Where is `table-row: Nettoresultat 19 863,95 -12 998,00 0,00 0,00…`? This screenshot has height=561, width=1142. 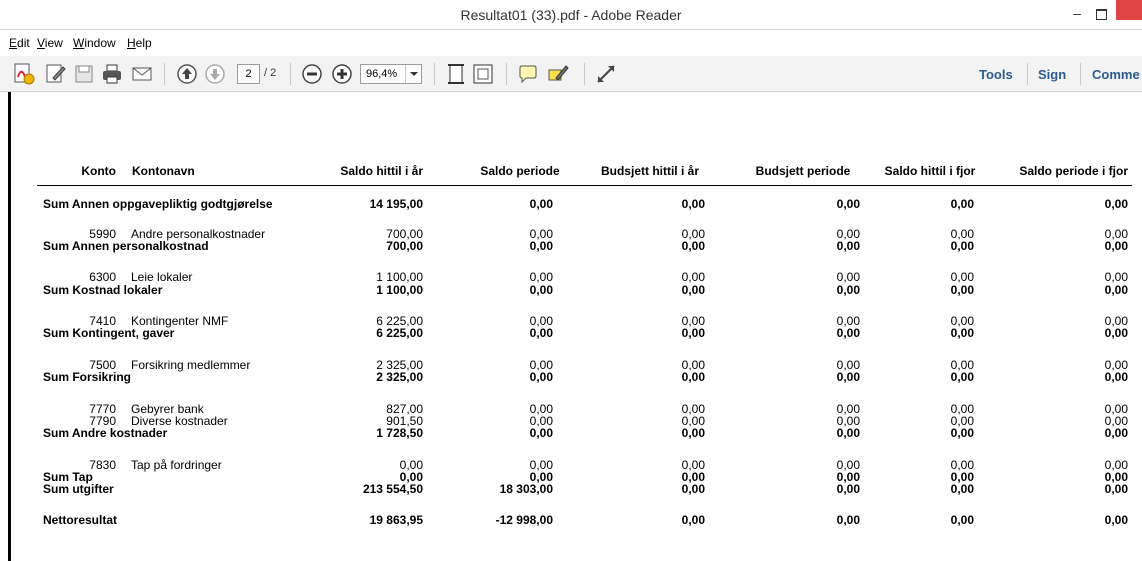
table-row: Nettoresultat 19 863,95 -12 998,00 0,00 0,00… is located at coordinates (571, 520).